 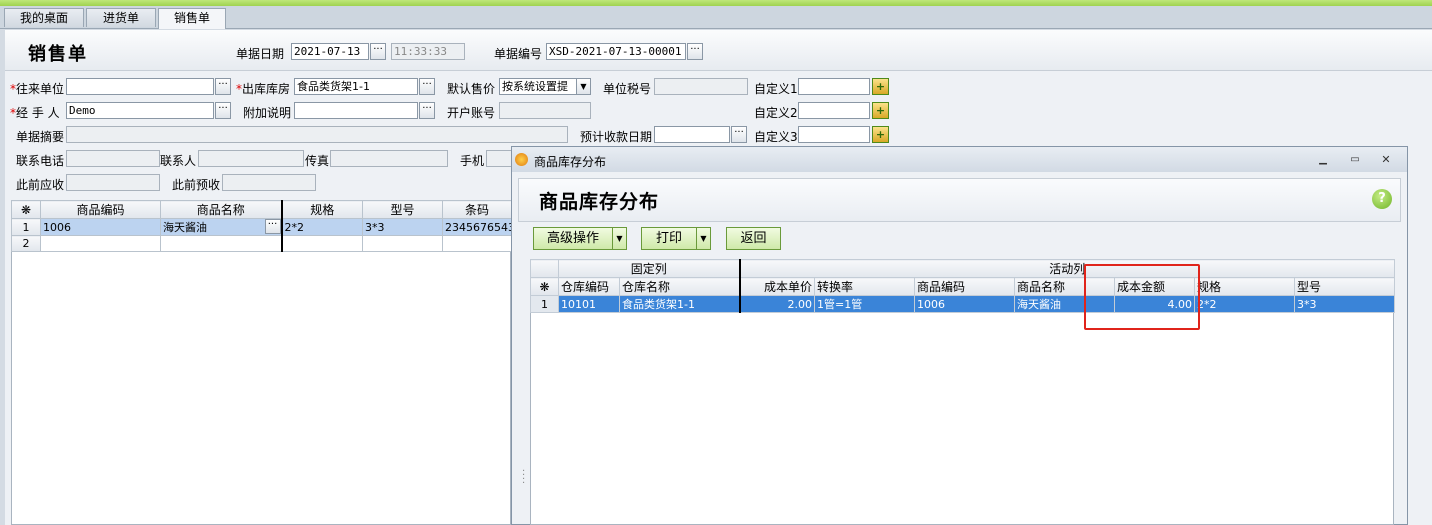 I want to click on phone-field, so click(x=113, y=158).